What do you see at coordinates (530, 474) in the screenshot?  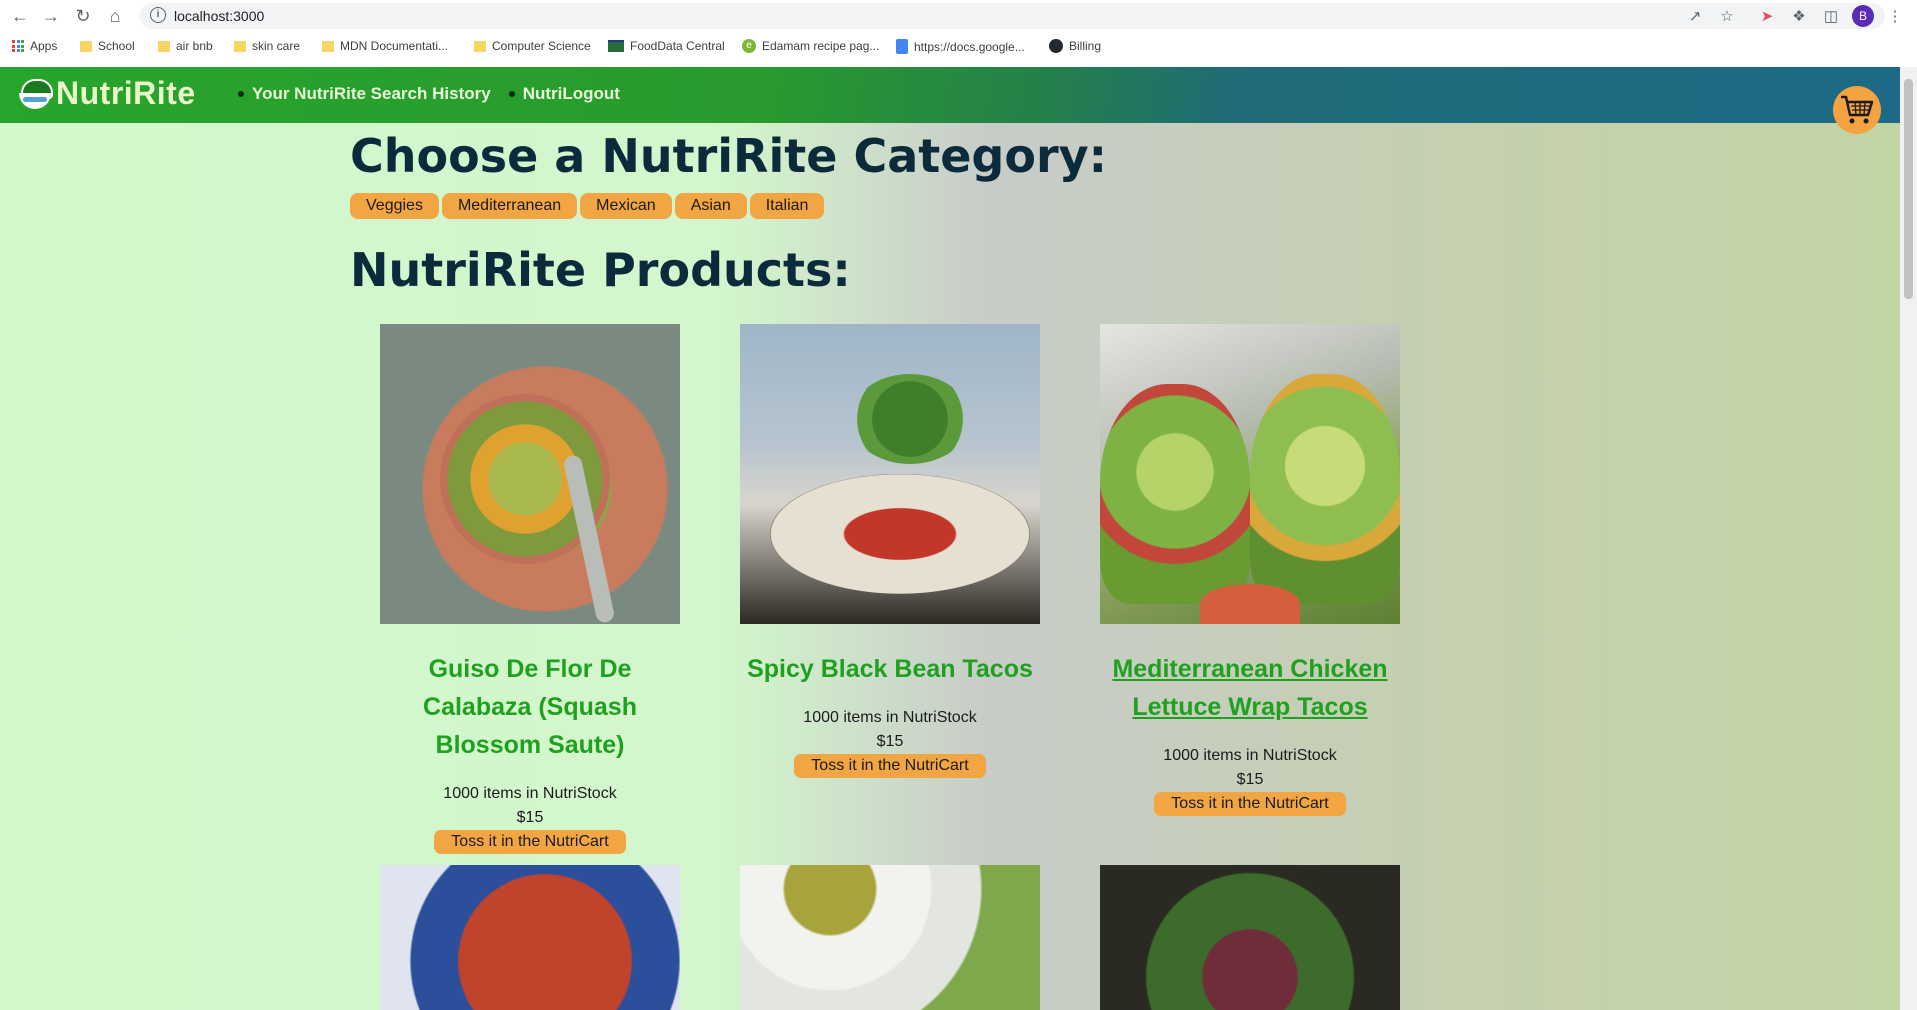 I see `product-image-squash-blossom` at bounding box center [530, 474].